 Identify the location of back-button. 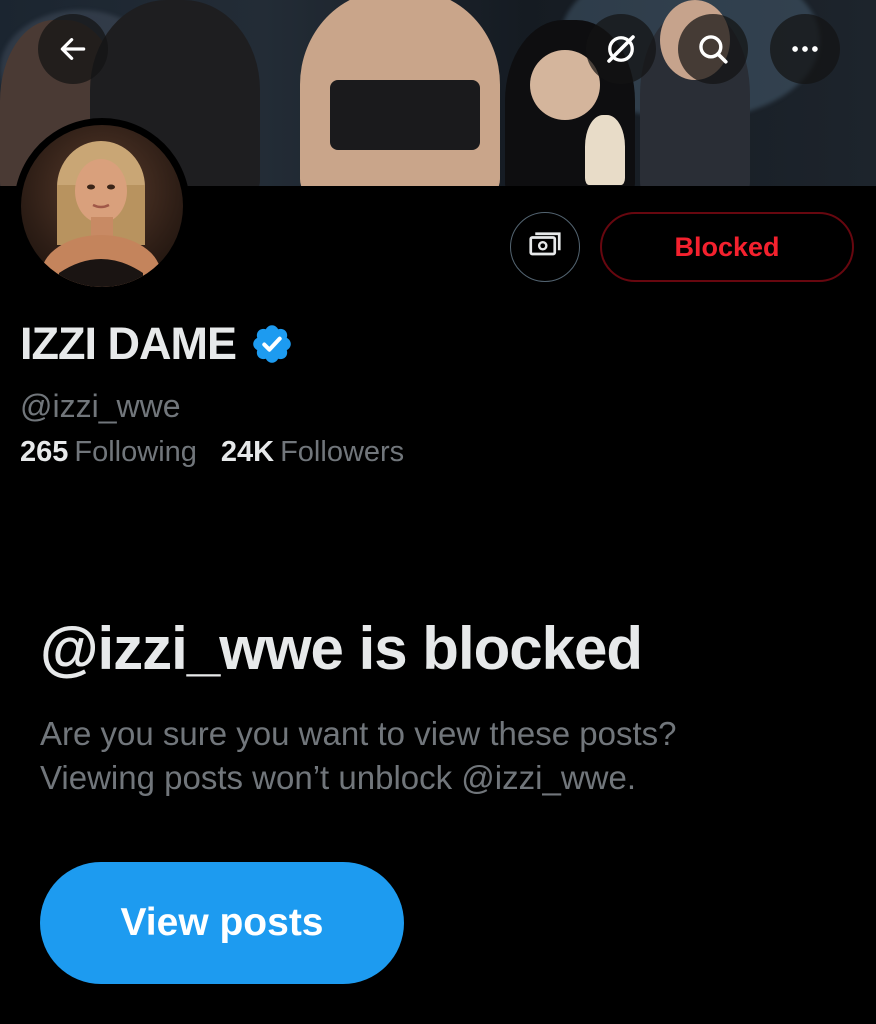
(73, 49).